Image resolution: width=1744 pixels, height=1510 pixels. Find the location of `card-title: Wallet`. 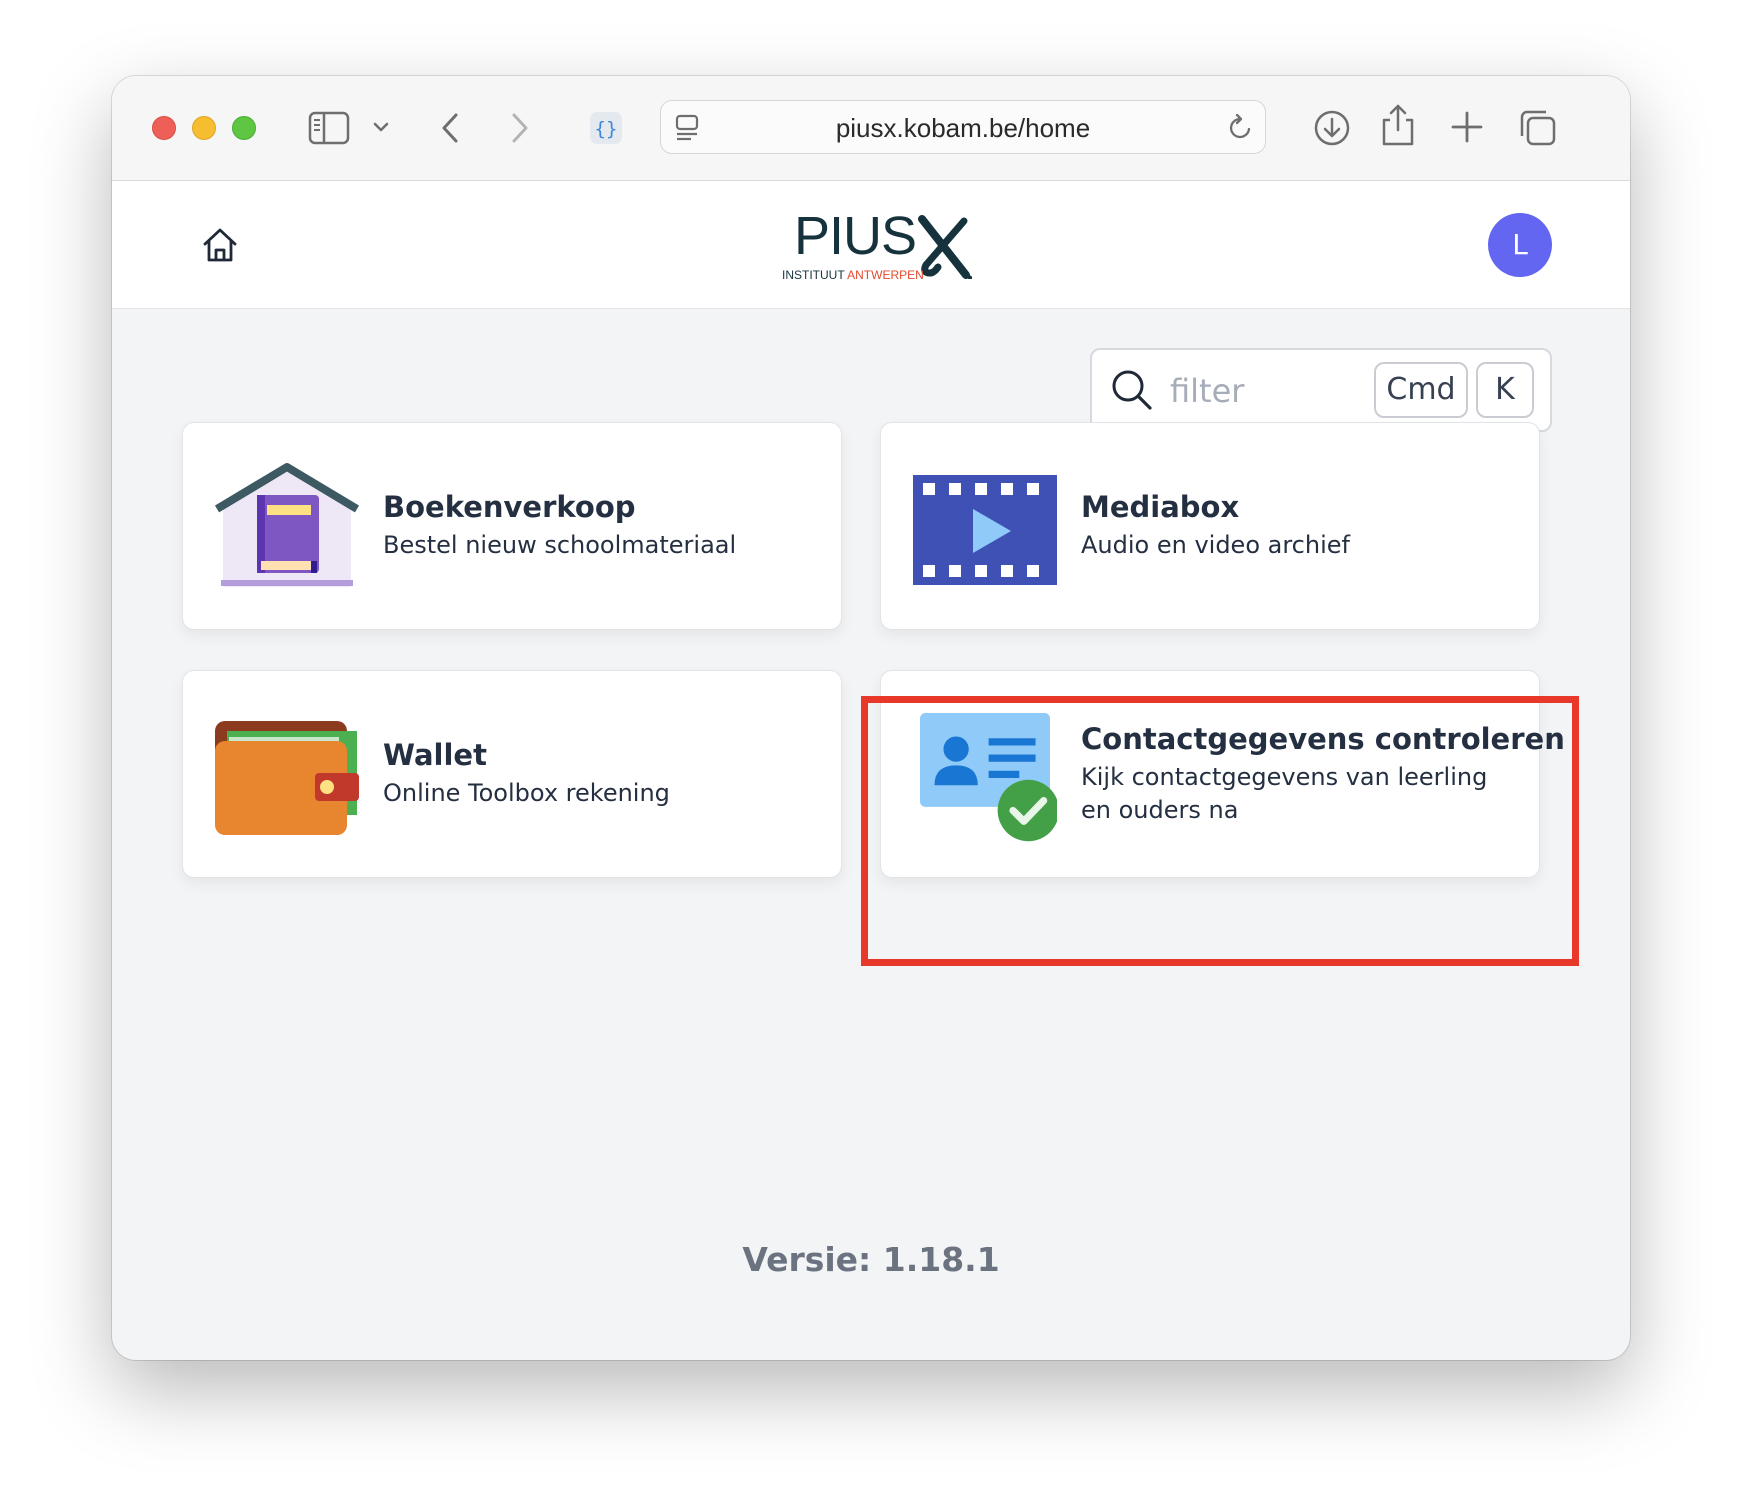

card-title: Wallet is located at coordinates (435, 755).